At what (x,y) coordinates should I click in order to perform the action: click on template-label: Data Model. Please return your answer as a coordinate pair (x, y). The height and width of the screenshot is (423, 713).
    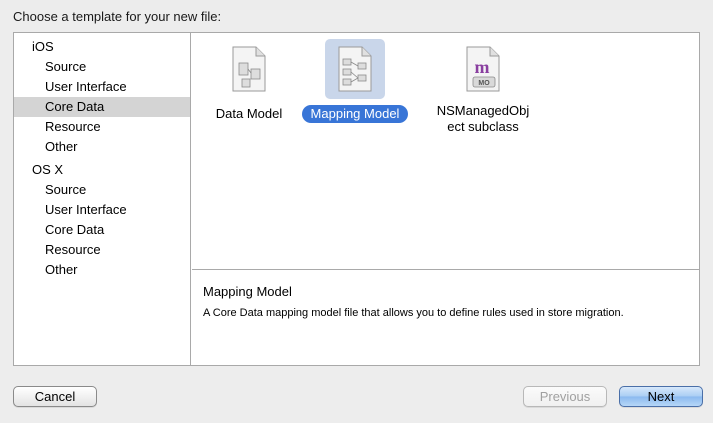
    Looking at the image, I should click on (249, 113).